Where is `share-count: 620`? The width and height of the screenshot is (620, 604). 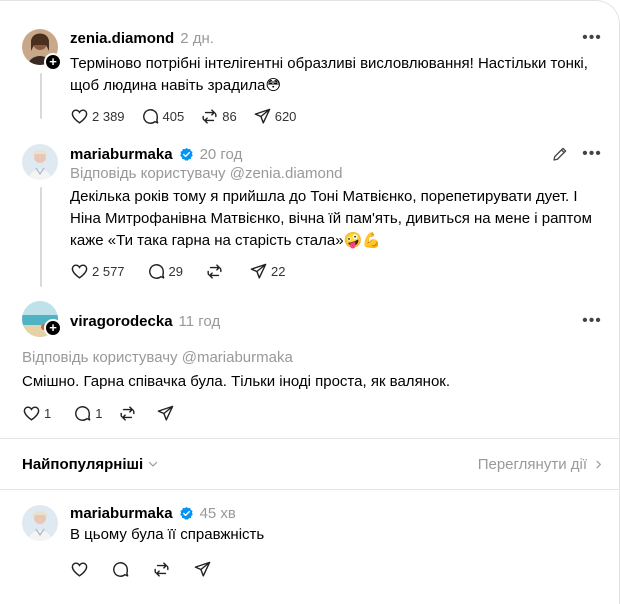
share-count: 620 is located at coordinates (285, 116).